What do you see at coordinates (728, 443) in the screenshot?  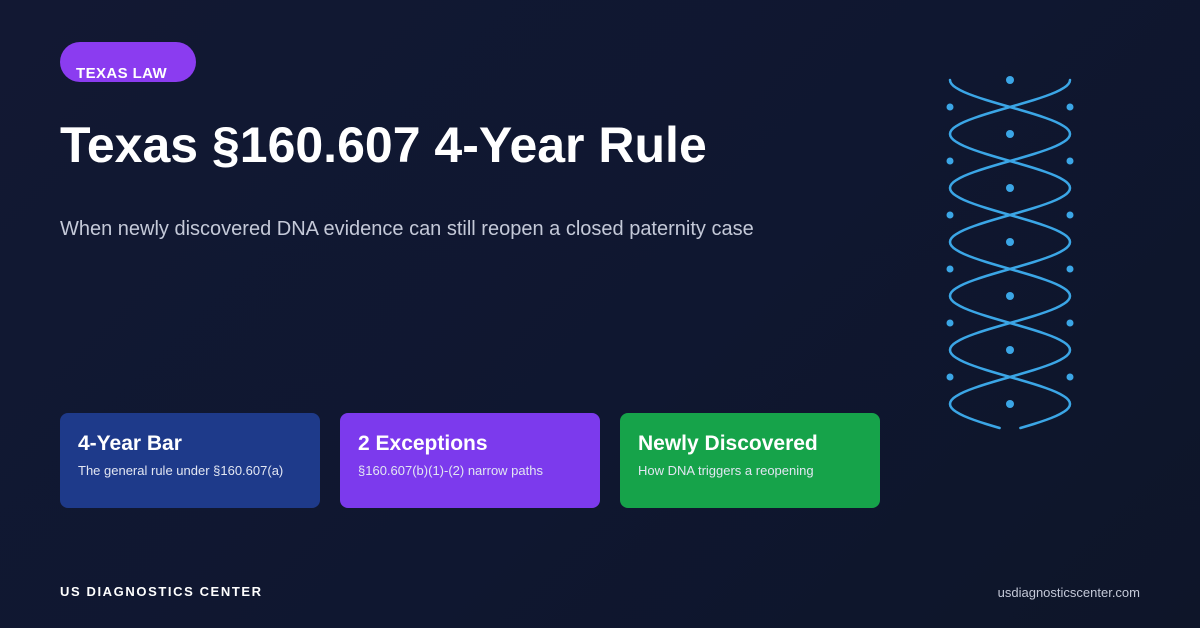 I see `card-title: Newly Discovered` at bounding box center [728, 443].